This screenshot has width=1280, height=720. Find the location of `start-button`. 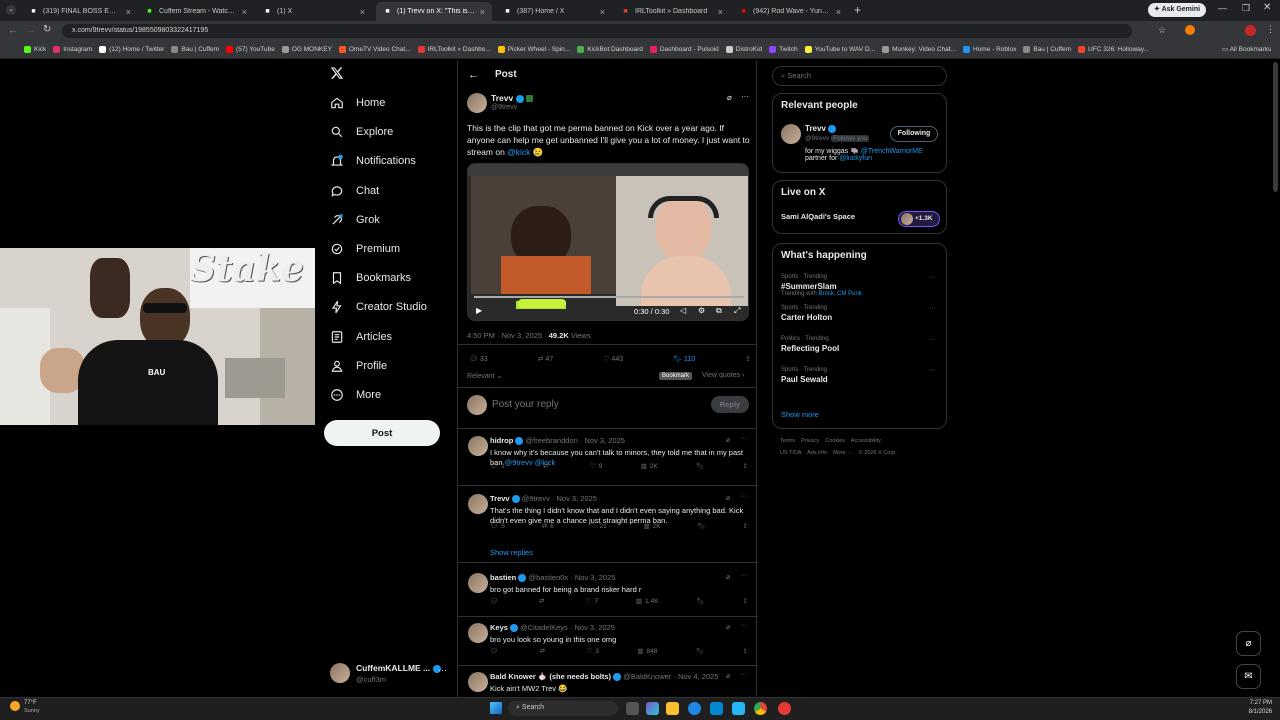

start-button is located at coordinates (496, 708).